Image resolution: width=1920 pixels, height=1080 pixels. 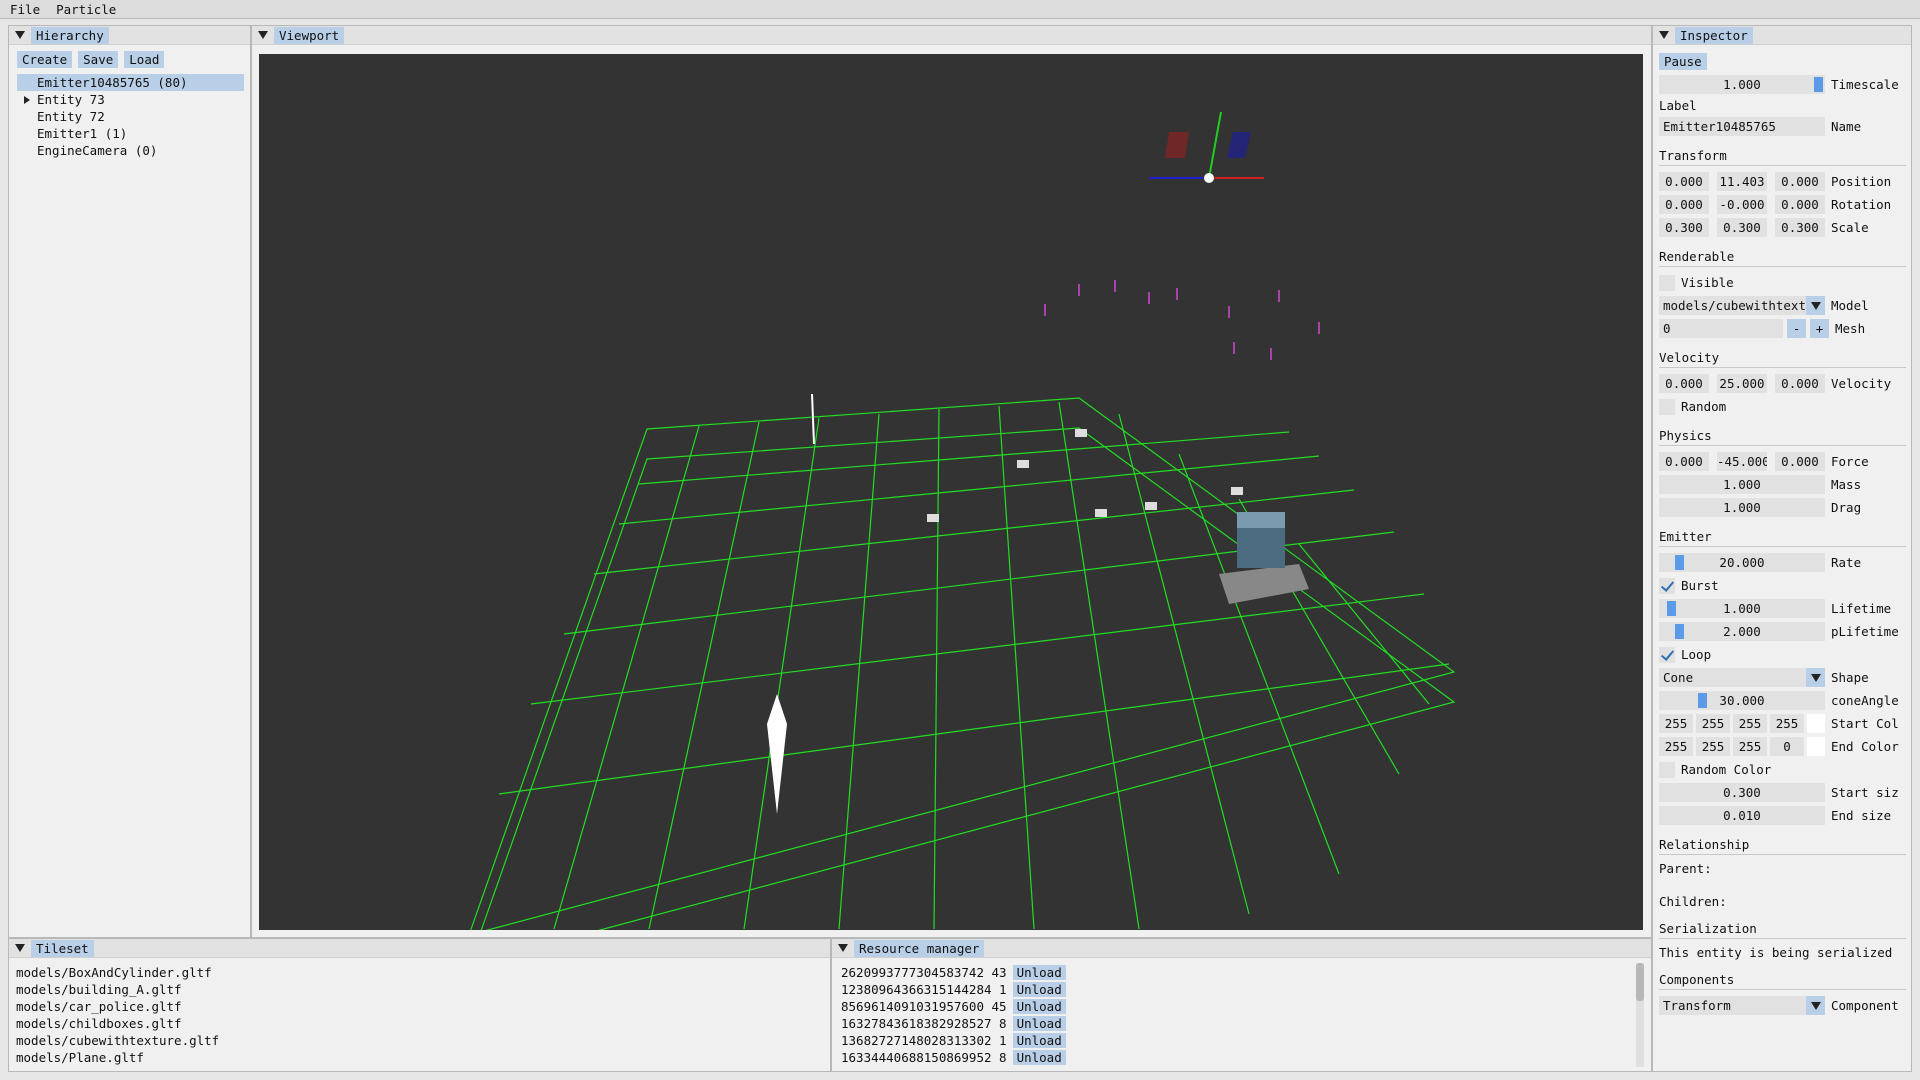 What do you see at coordinates (1667, 282) in the screenshot?
I see `visible-checkbox` at bounding box center [1667, 282].